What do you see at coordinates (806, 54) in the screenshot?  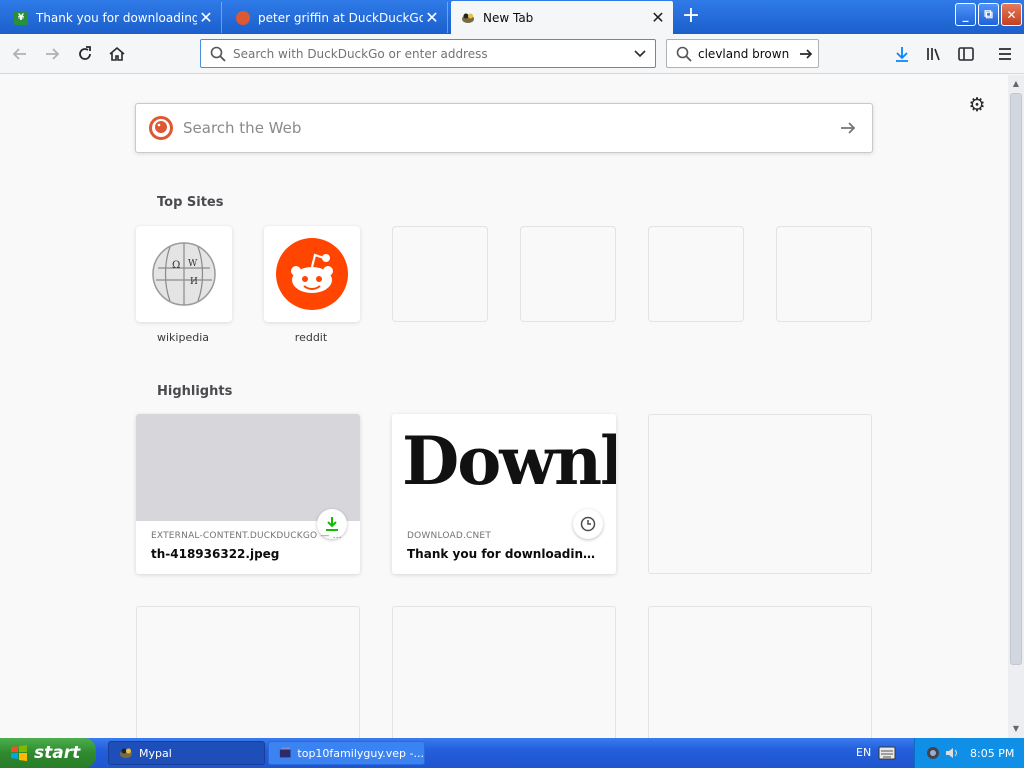 I see `go-arrow-icon` at bounding box center [806, 54].